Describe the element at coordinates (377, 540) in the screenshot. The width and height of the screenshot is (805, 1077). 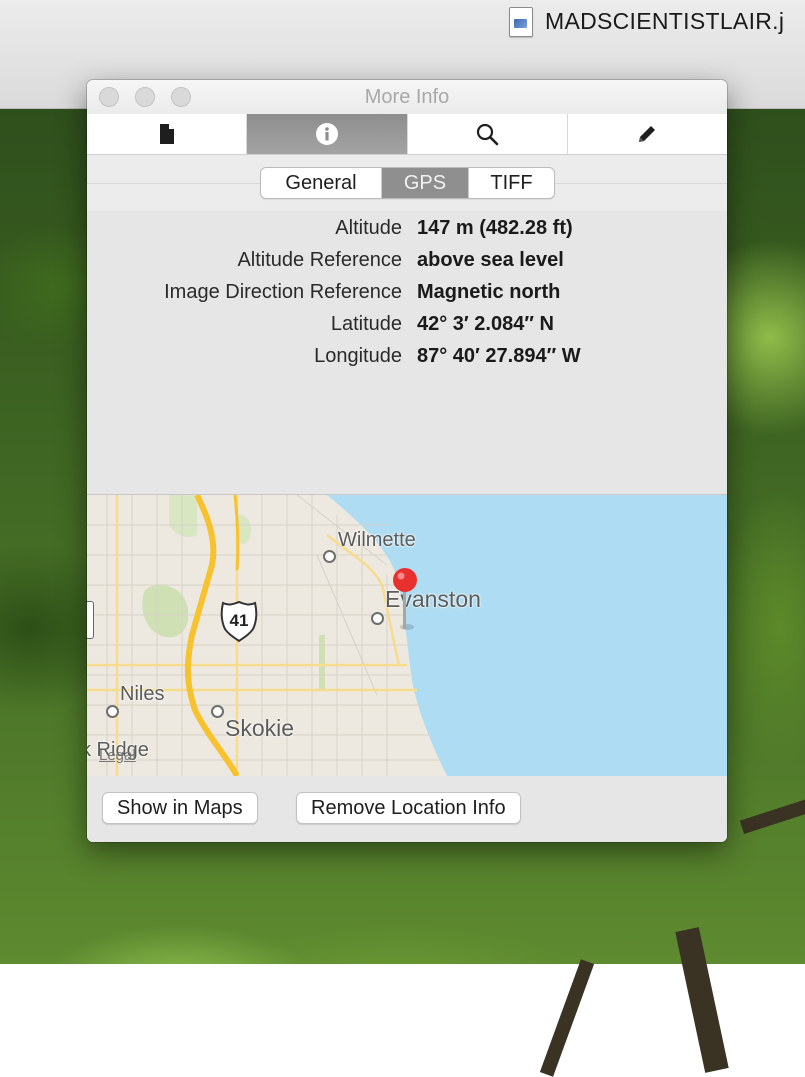
I see `map-label-wilmette: Wilmette` at that location.